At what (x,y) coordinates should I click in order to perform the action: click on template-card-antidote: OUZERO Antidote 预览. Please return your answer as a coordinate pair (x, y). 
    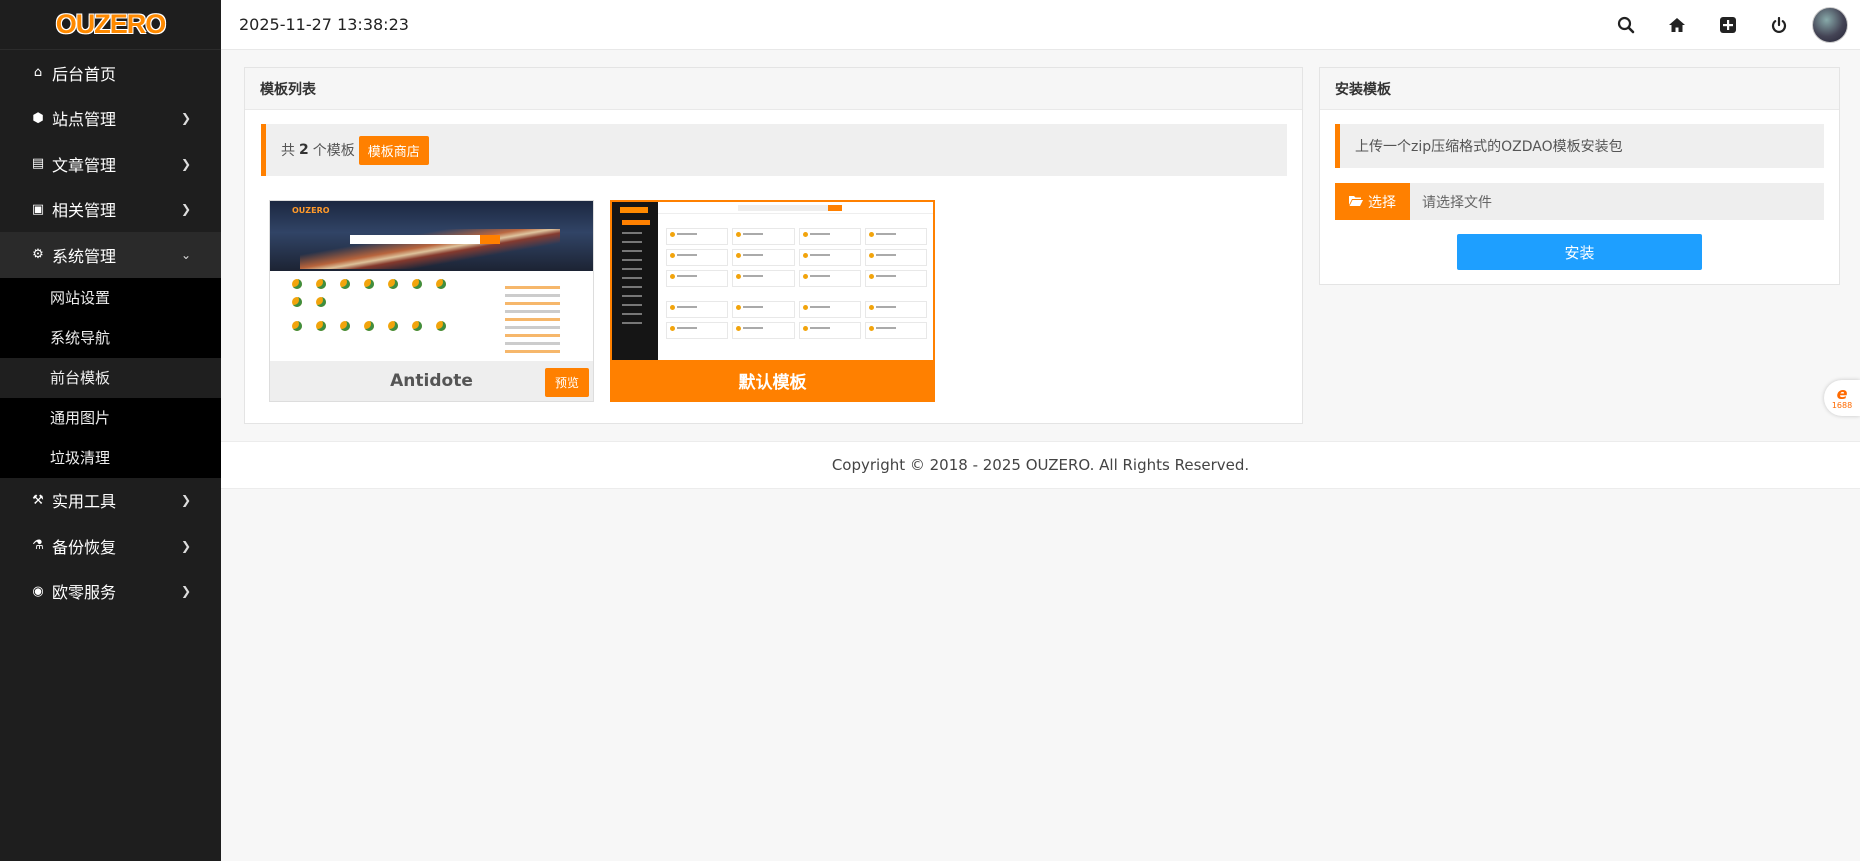
    Looking at the image, I should click on (431, 301).